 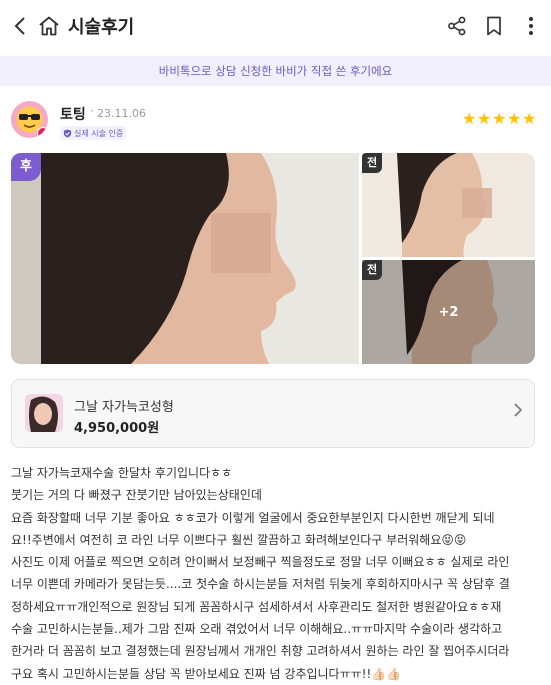 I want to click on chevron-right-icon, so click(x=518, y=411).